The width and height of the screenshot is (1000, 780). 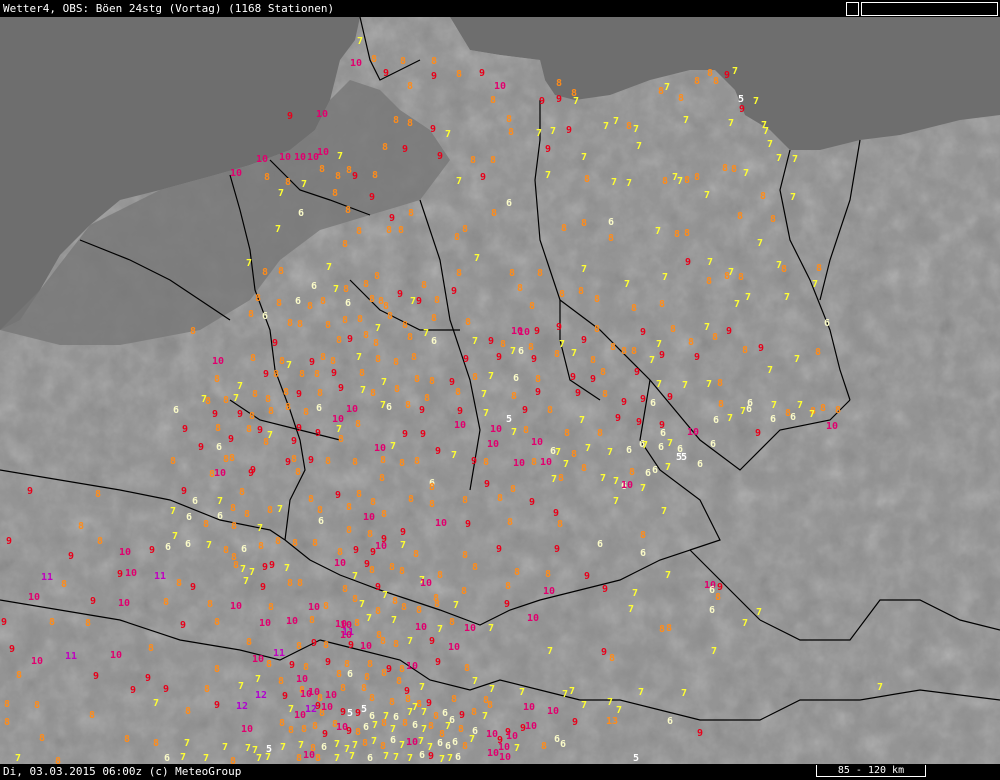 I want to click on scroll-toggle-button, so click(x=852, y=9).